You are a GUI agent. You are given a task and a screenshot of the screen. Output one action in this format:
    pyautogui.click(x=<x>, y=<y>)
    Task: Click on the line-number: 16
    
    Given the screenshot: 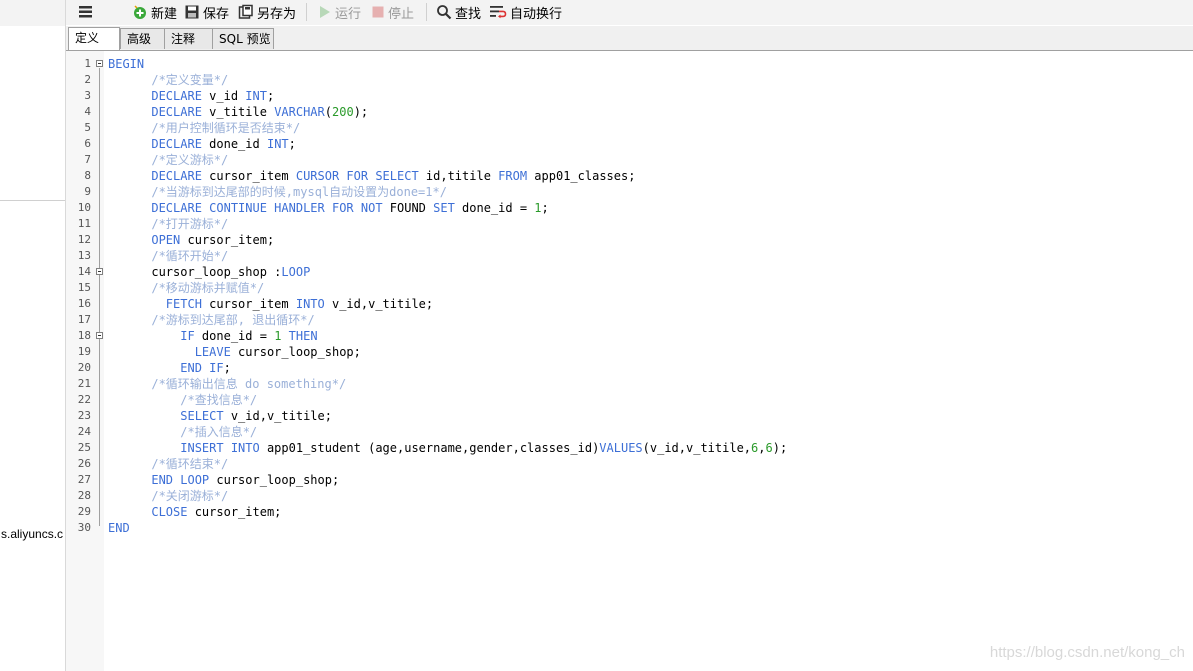 What is the action you would take?
    pyautogui.click(x=84, y=303)
    